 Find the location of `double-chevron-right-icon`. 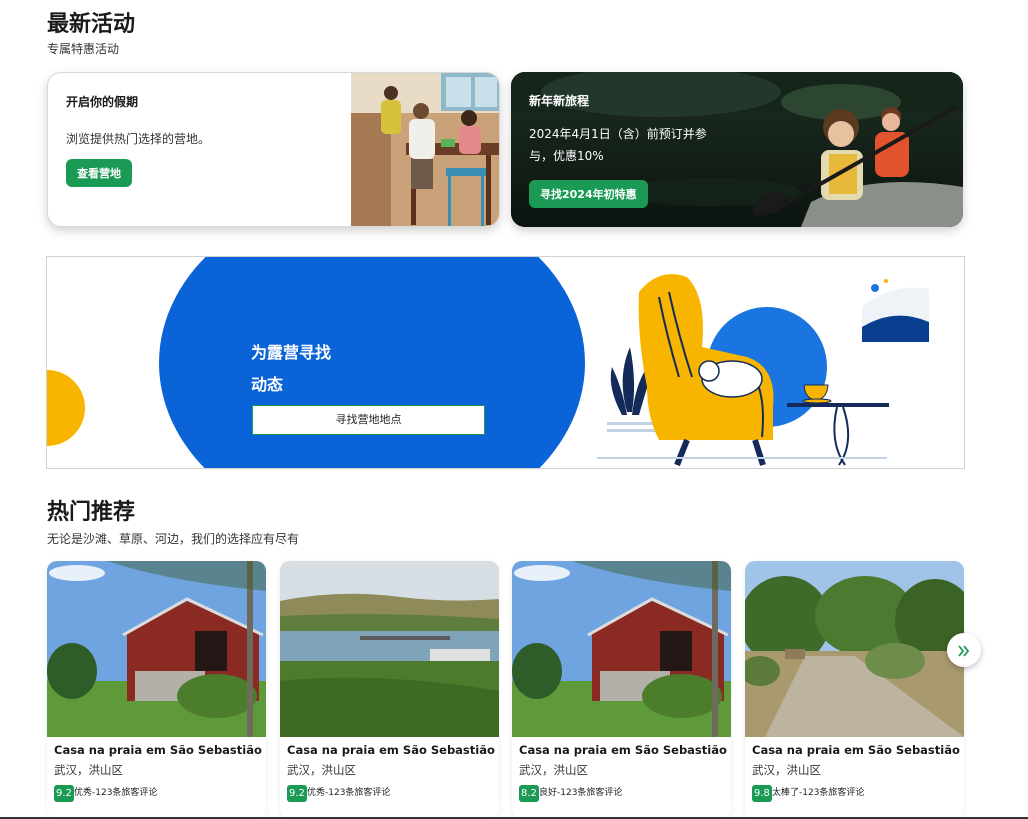

double-chevron-right-icon is located at coordinates (964, 650).